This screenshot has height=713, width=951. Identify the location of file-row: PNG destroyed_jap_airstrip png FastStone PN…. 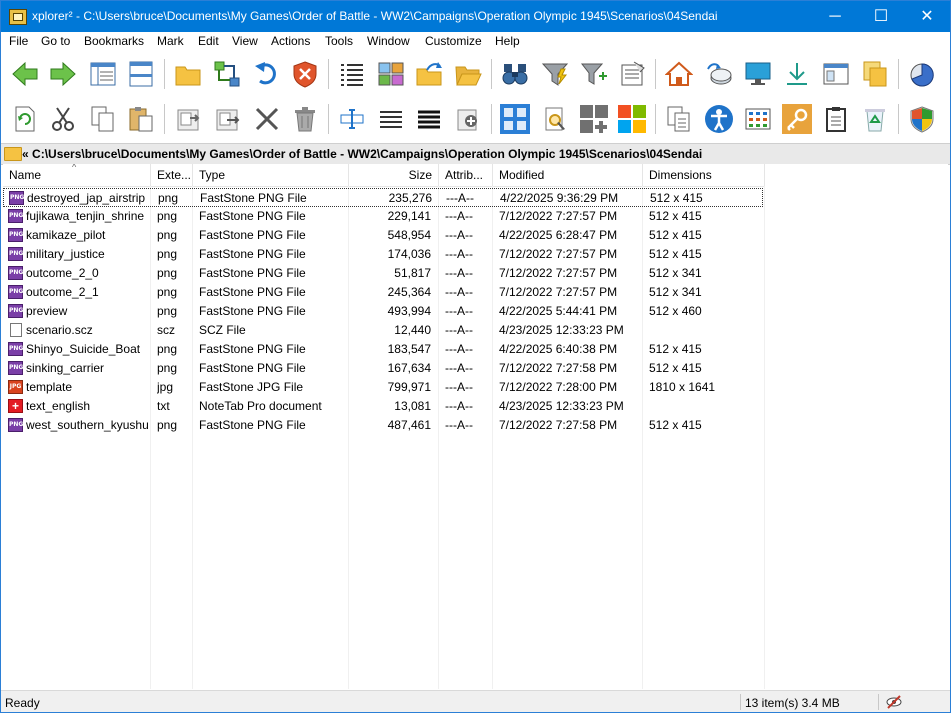
(383, 197).